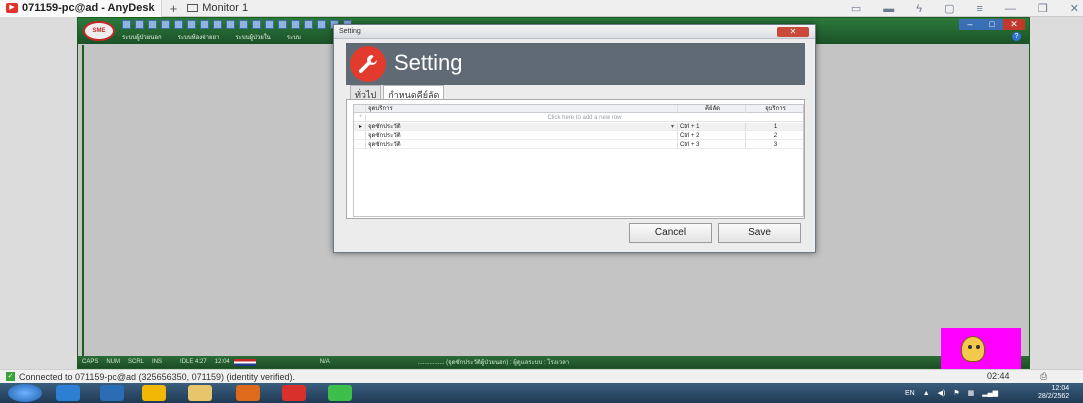 The image size is (1083, 403). Describe the element at coordinates (142, 37) in the screenshot. I see `menu-outpatient: ระบบผู้ป่วยนอก` at that location.